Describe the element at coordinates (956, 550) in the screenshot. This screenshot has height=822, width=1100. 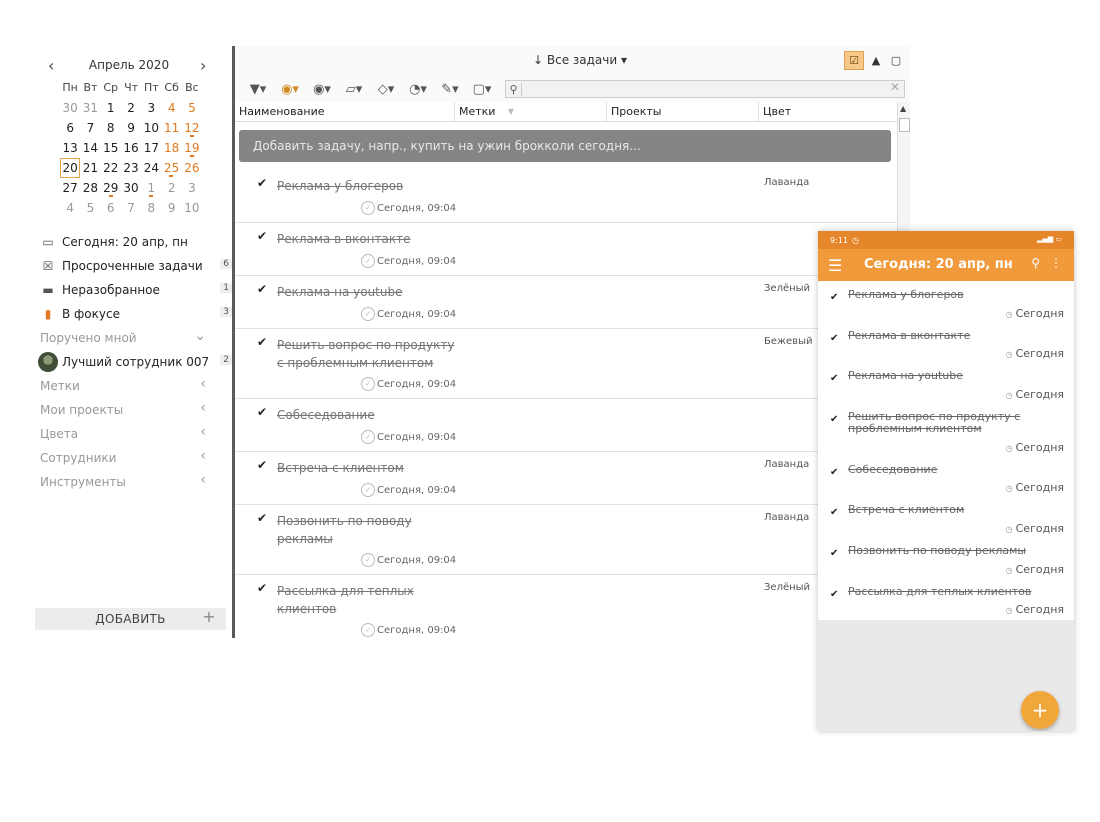
I see `task-name: Позвонить по поводу рекламы` at that location.